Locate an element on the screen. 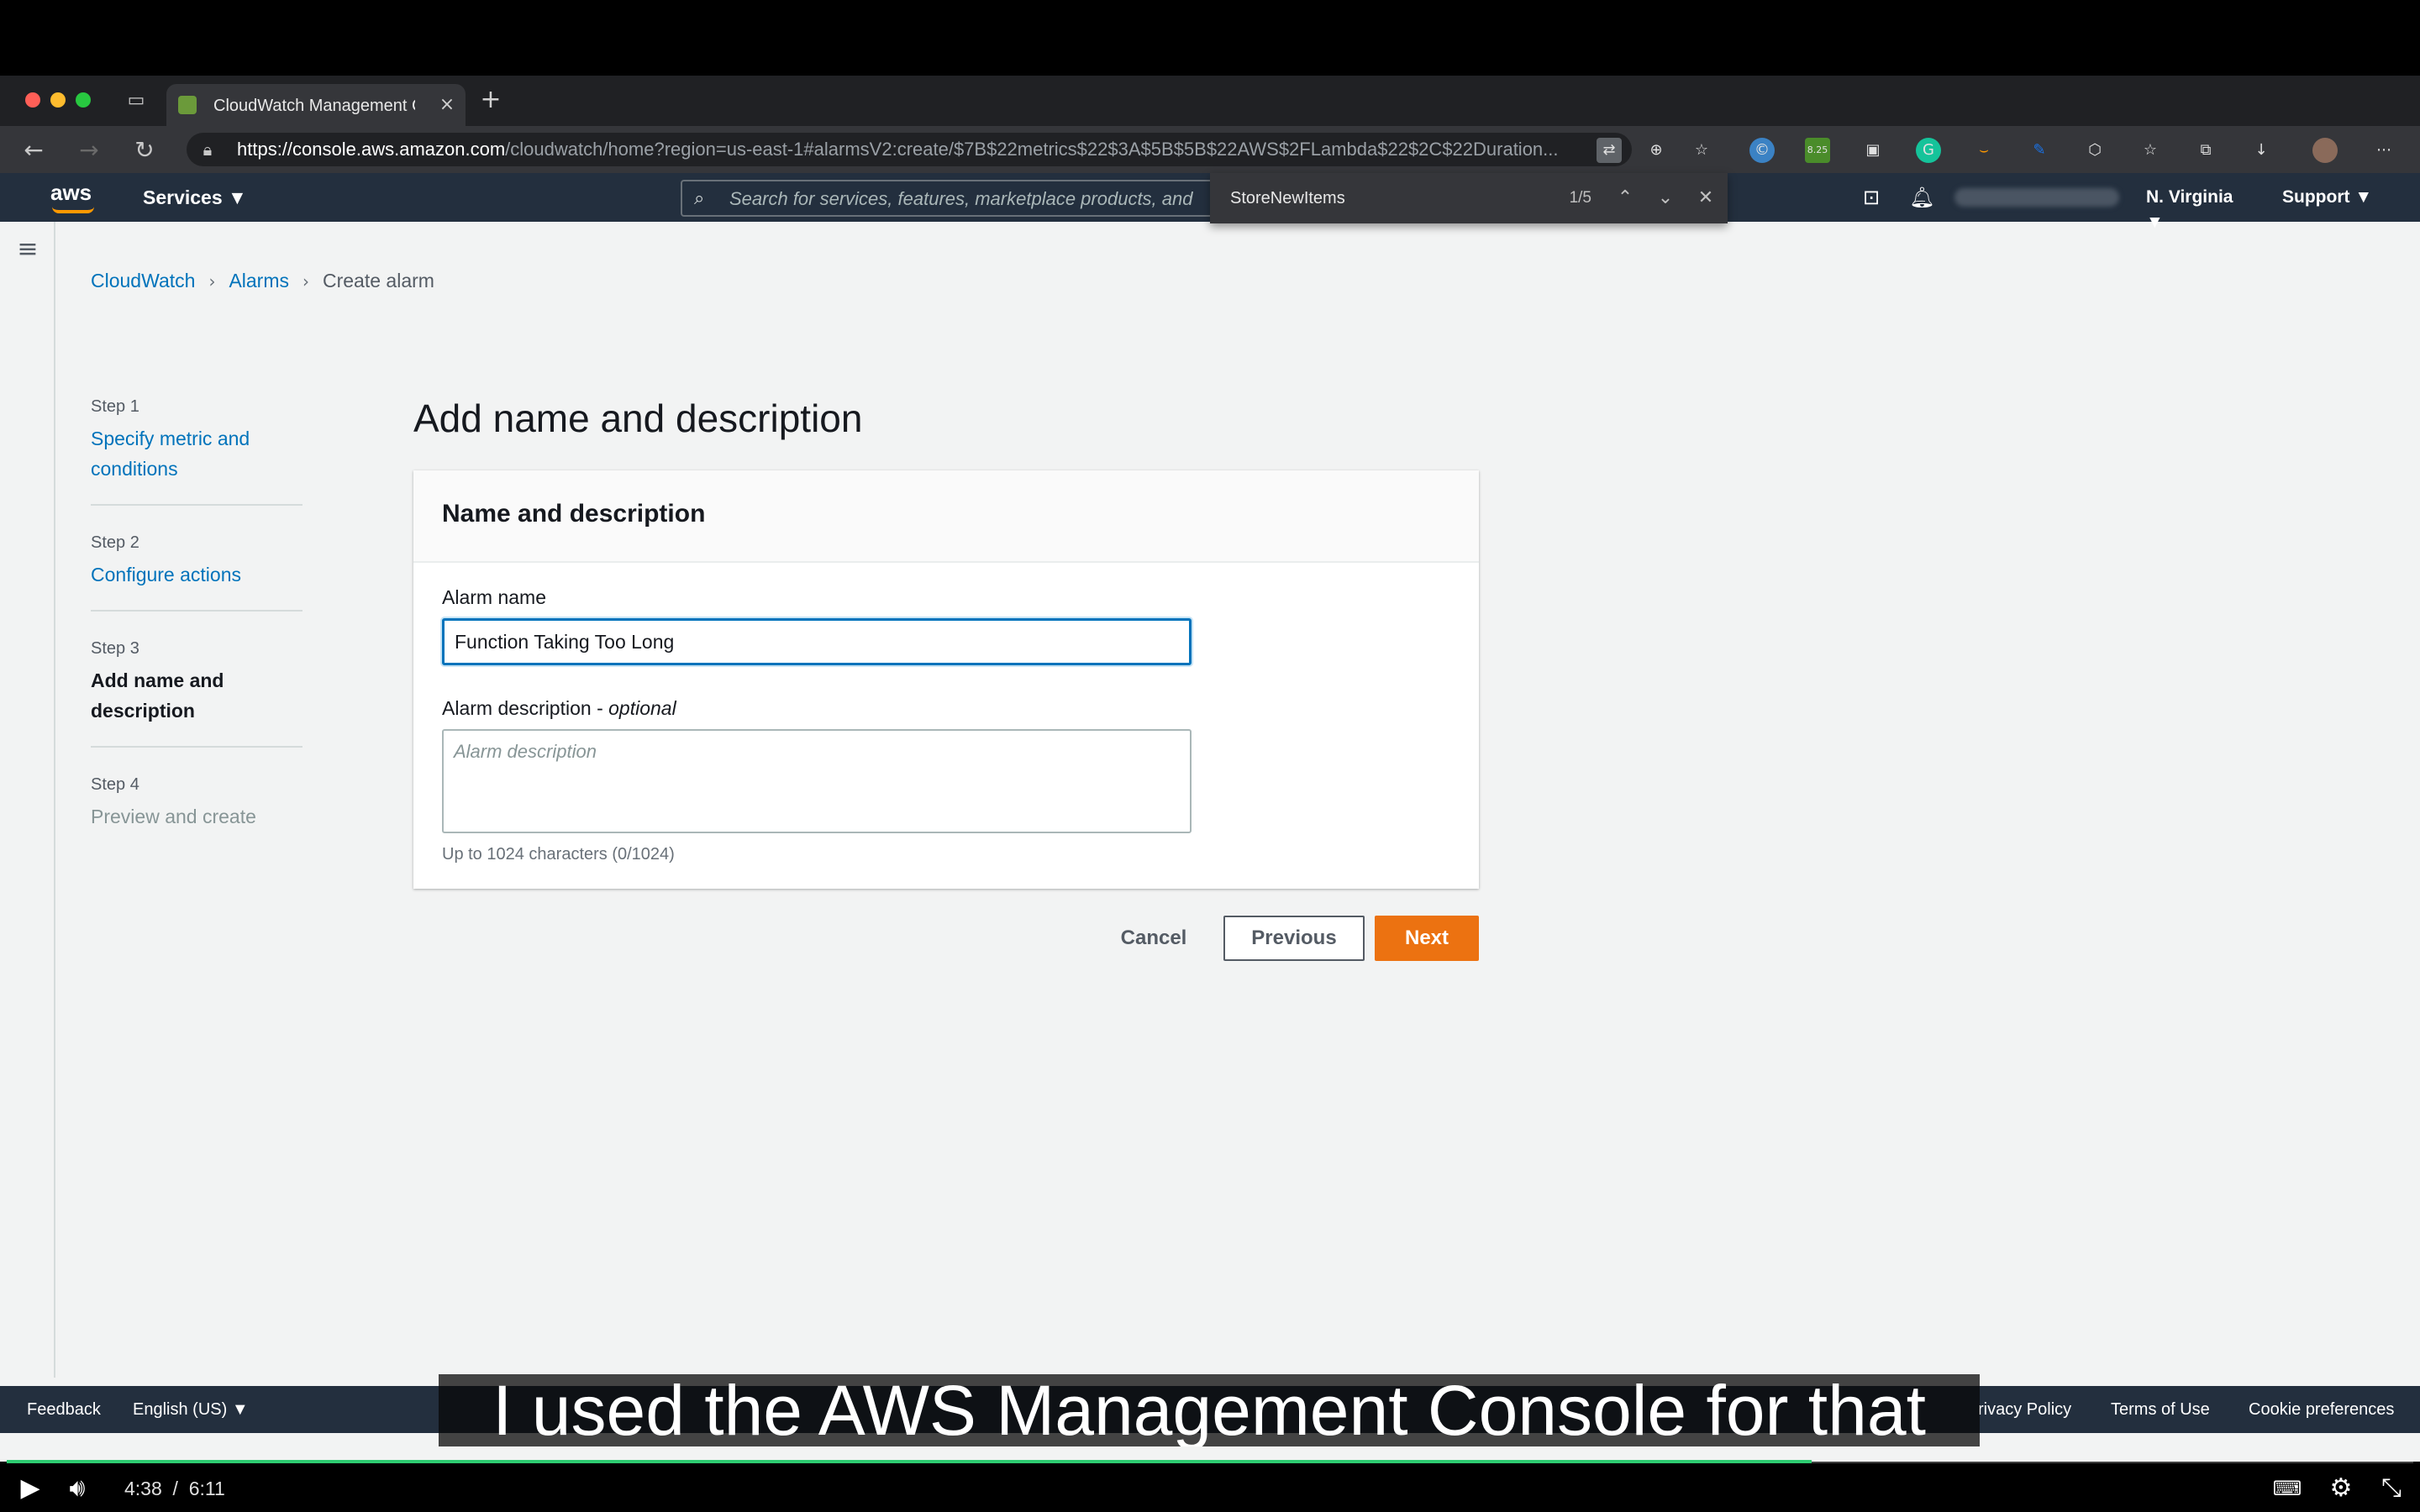  feedback-link: Feedback is located at coordinates (64, 1409).